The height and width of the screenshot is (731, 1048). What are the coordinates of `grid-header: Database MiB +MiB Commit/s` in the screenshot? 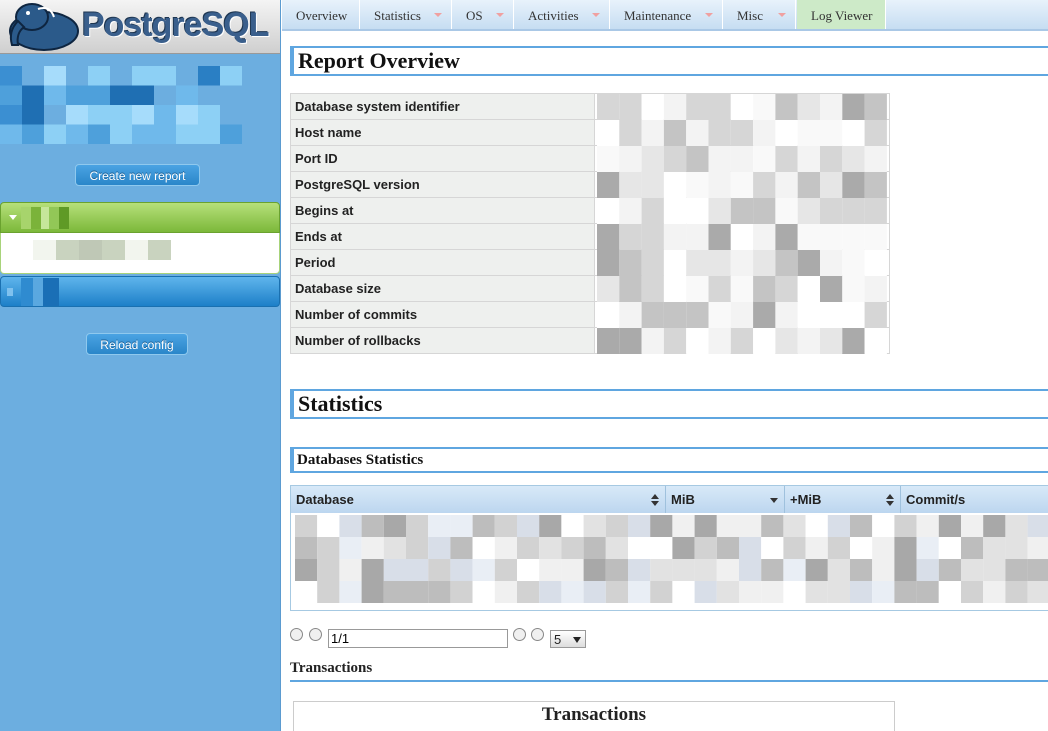 It's located at (669, 499).